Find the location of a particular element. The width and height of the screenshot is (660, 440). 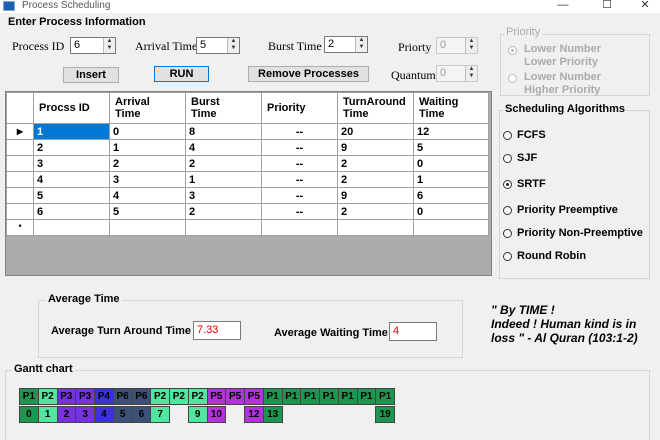

table-row: 2 1 4 -- 9 5 is located at coordinates (247, 147).